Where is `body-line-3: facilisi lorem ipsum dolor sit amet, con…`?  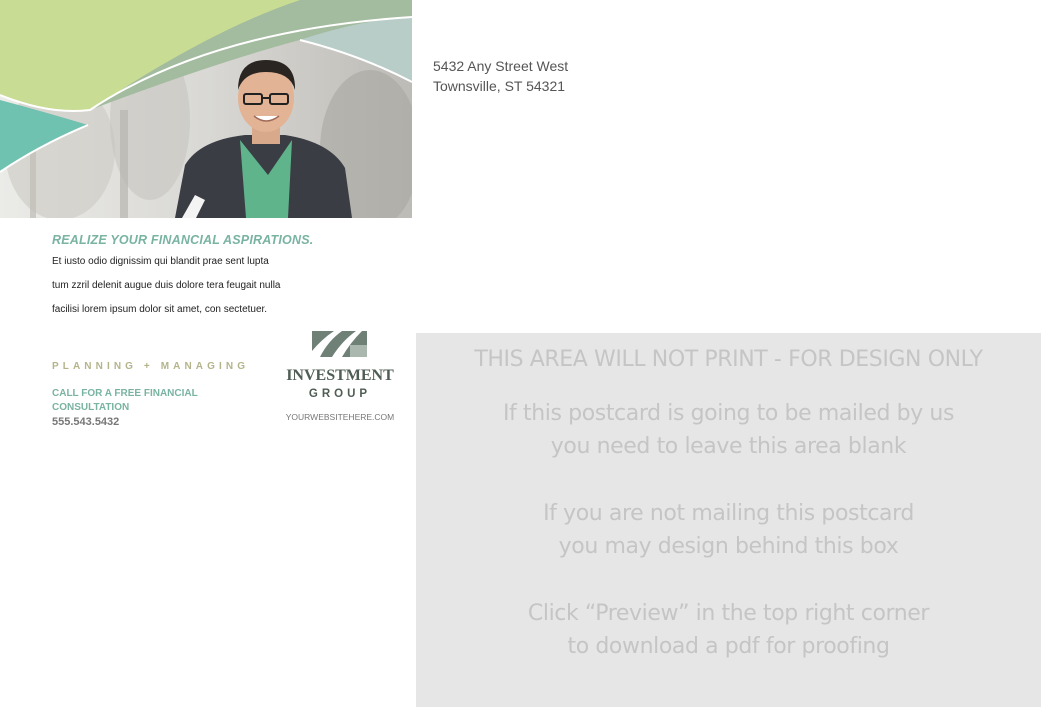
body-line-3: facilisi lorem ipsum dolor sit amet, con… is located at coordinates (160, 309).